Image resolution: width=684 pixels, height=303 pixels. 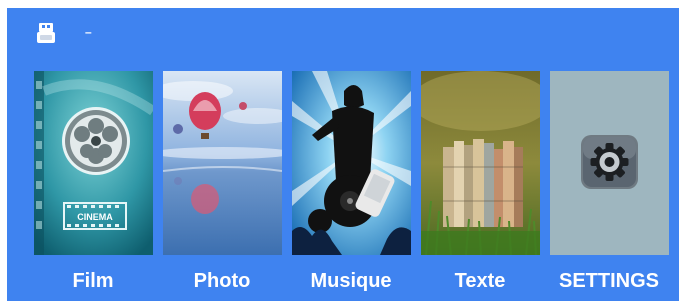 What do you see at coordinates (222, 281) in the screenshot?
I see `menu-label-photo: Photo` at bounding box center [222, 281].